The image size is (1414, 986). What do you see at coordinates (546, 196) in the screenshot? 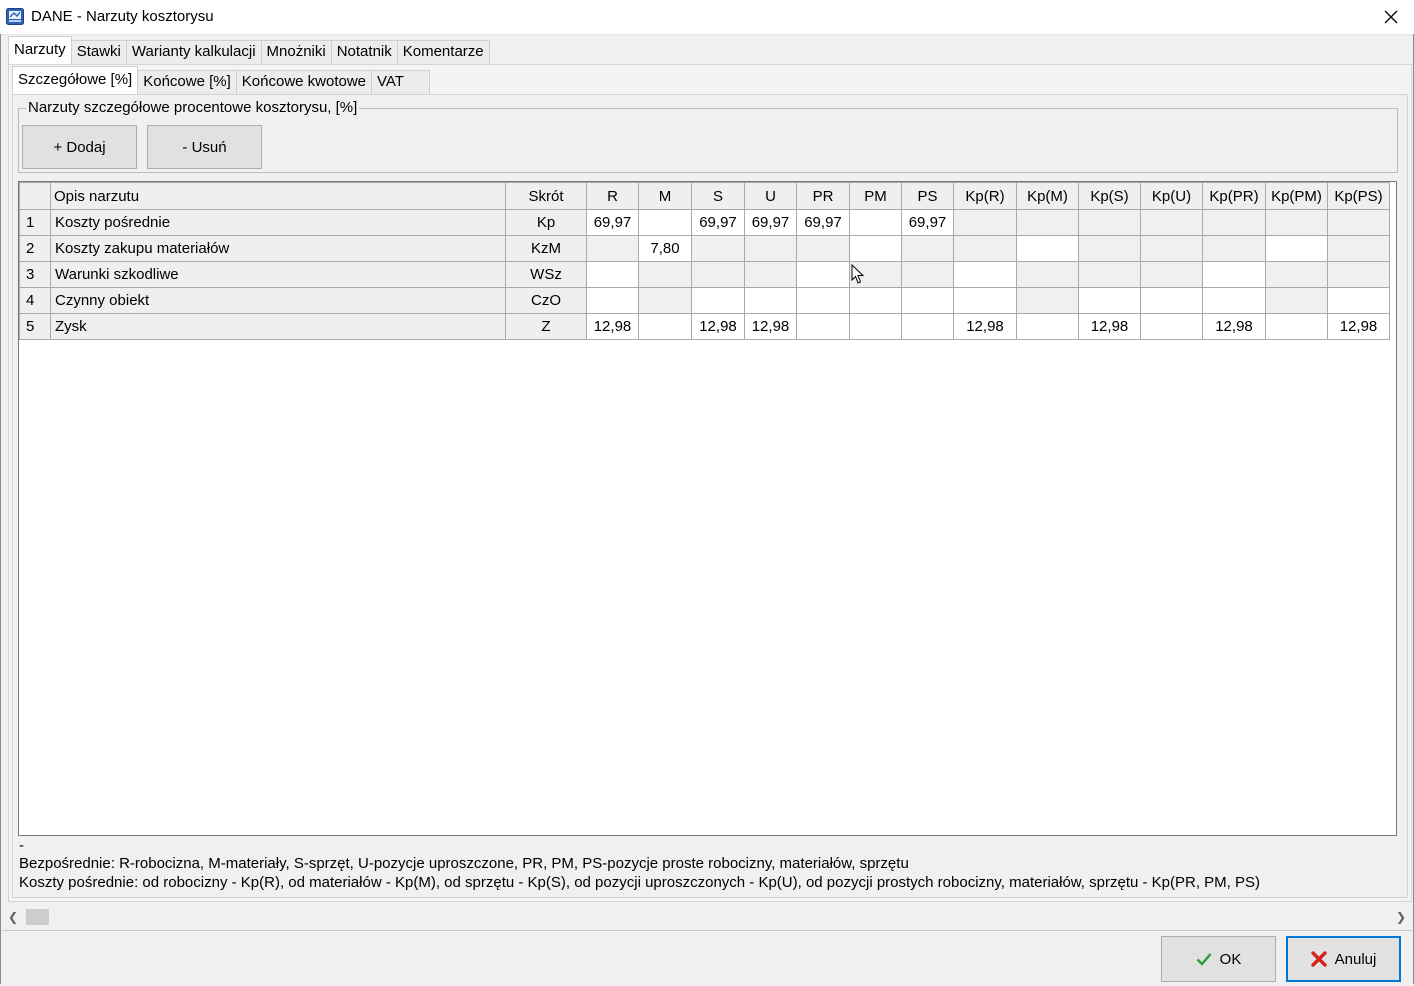
I see `column-header: Skrót` at bounding box center [546, 196].